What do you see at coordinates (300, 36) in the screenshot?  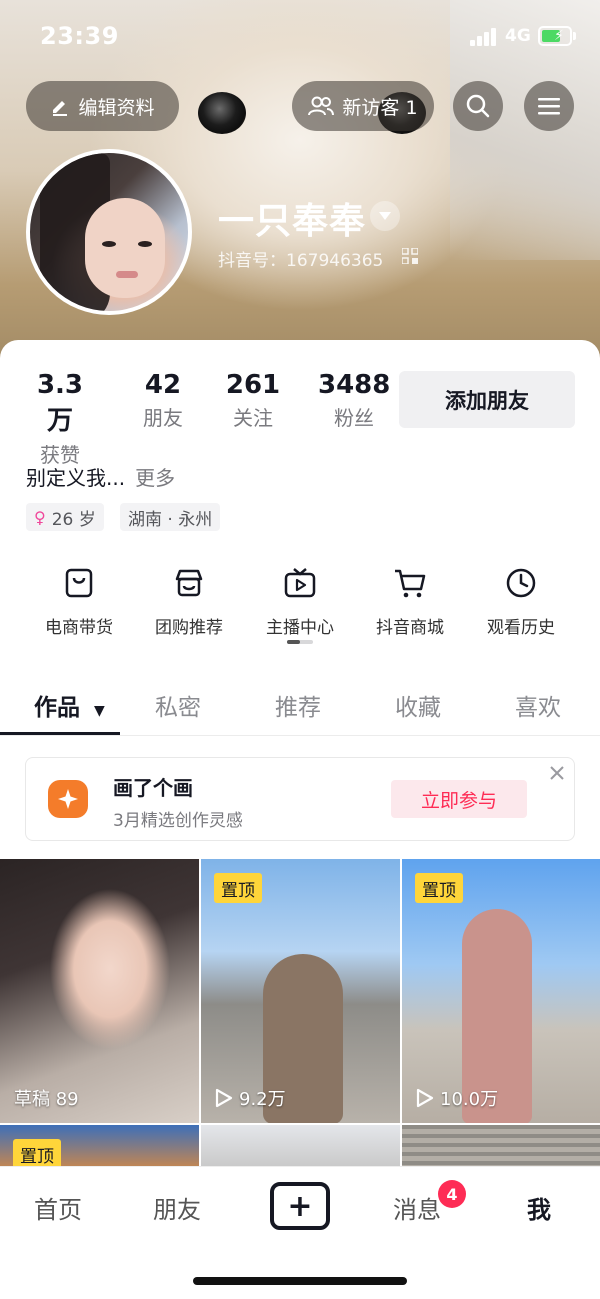 I see `status-bar: 23:39 4G ⚡` at bounding box center [300, 36].